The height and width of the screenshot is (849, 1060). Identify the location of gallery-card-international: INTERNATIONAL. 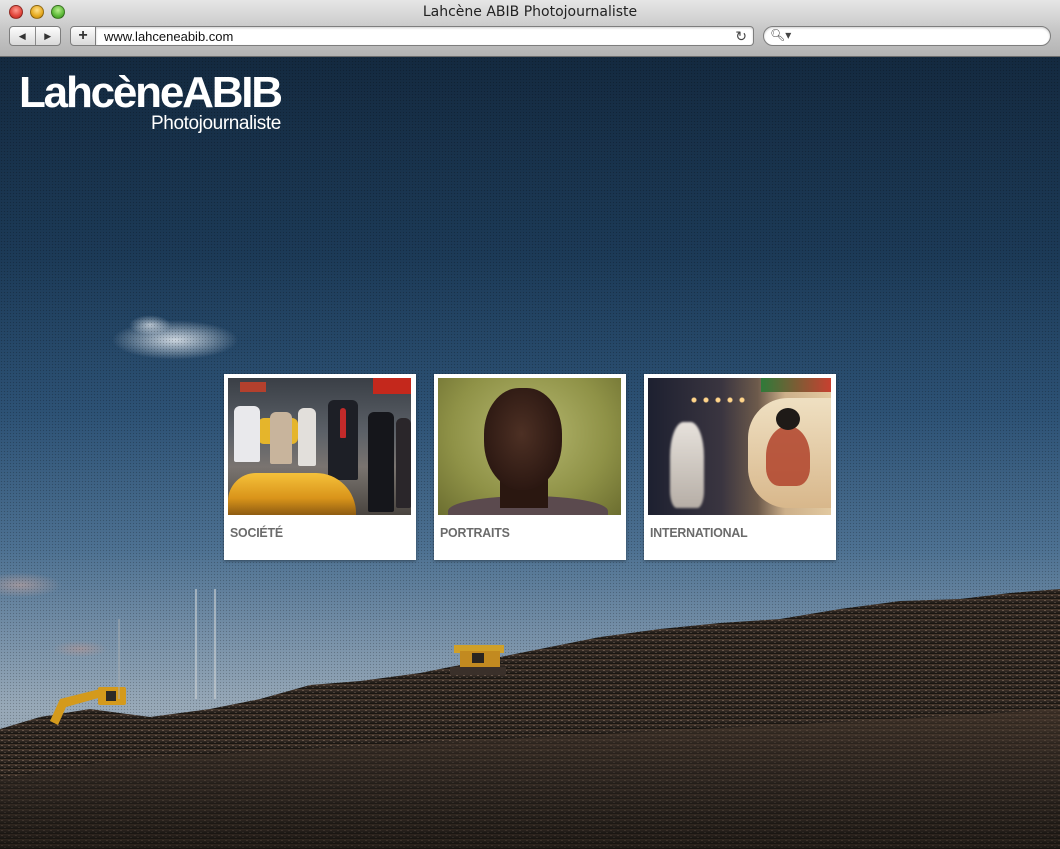
(740, 467).